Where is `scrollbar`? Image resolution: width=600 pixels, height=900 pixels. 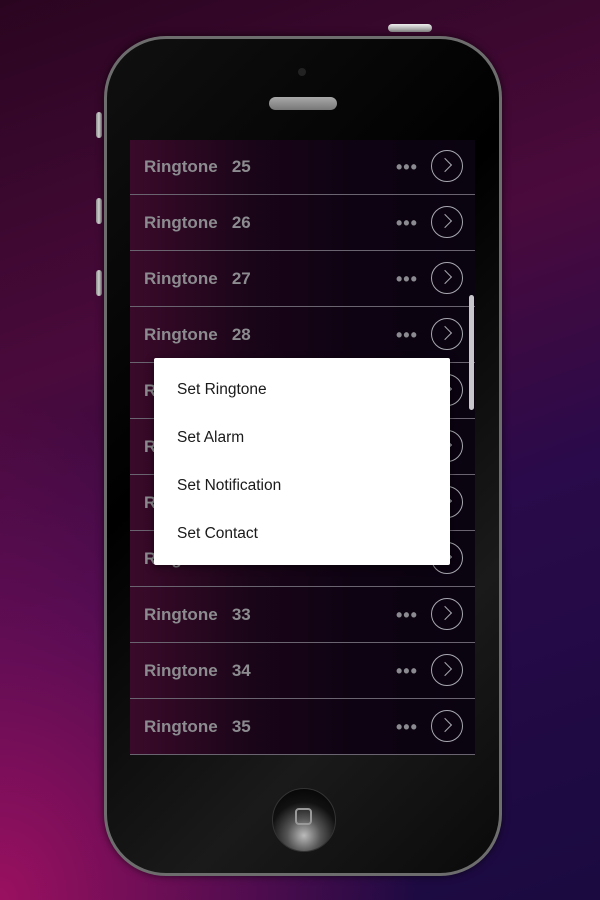 scrollbar is located at coordinates (471, 352).